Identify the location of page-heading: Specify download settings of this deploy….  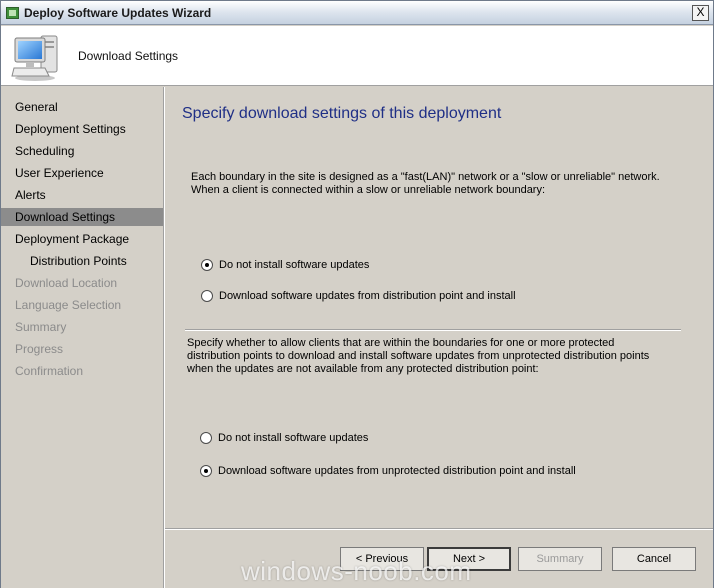
(342, 113).